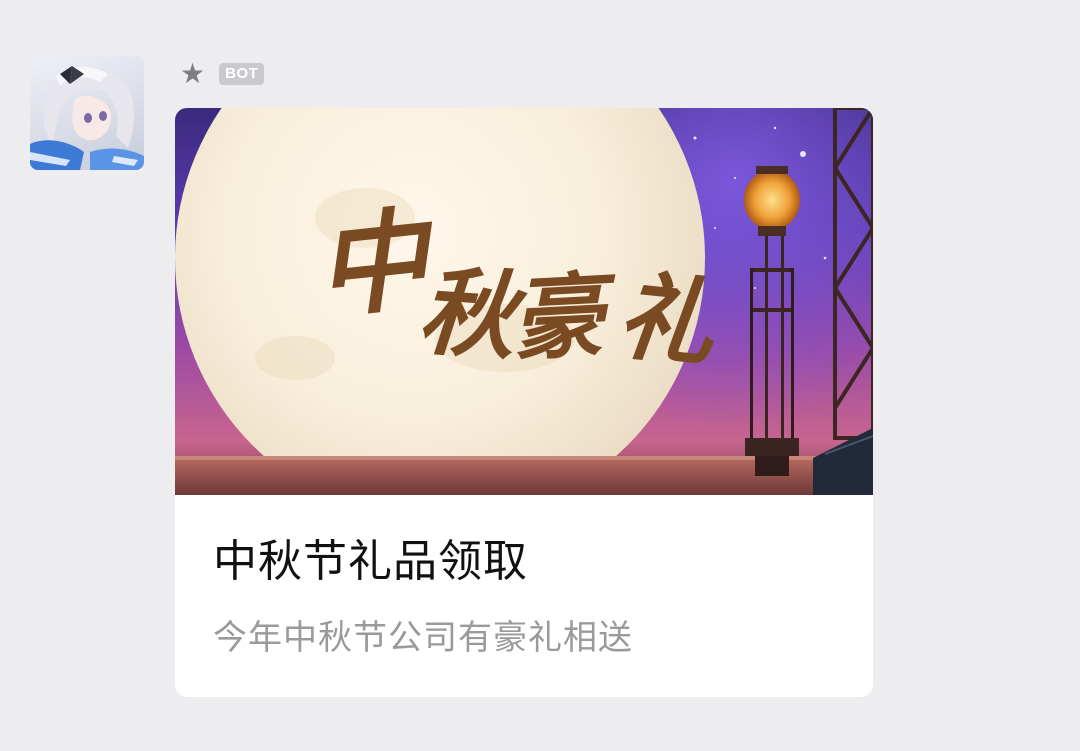 Image resolution: width=1080 pixels, height=751 pixels. I want to click on star-icon: ★, so click(192, 74).